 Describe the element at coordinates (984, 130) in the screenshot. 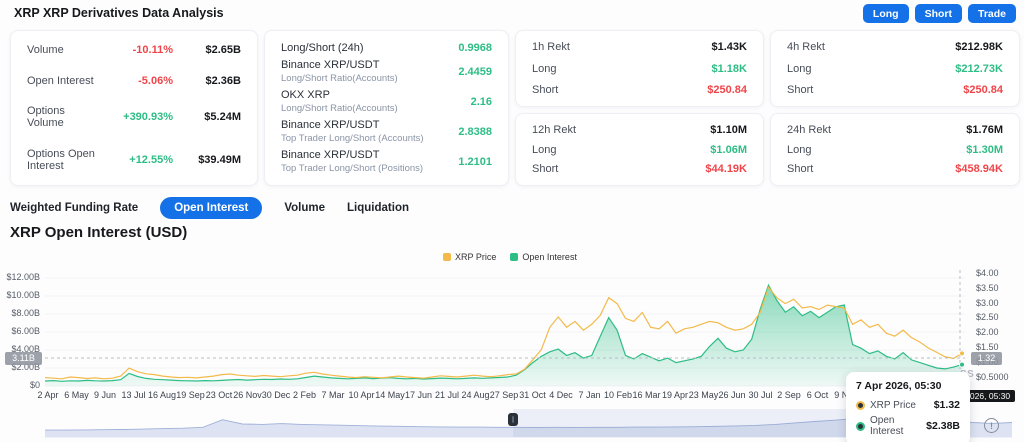

I see `rekt-total: $1.76M` at that location.